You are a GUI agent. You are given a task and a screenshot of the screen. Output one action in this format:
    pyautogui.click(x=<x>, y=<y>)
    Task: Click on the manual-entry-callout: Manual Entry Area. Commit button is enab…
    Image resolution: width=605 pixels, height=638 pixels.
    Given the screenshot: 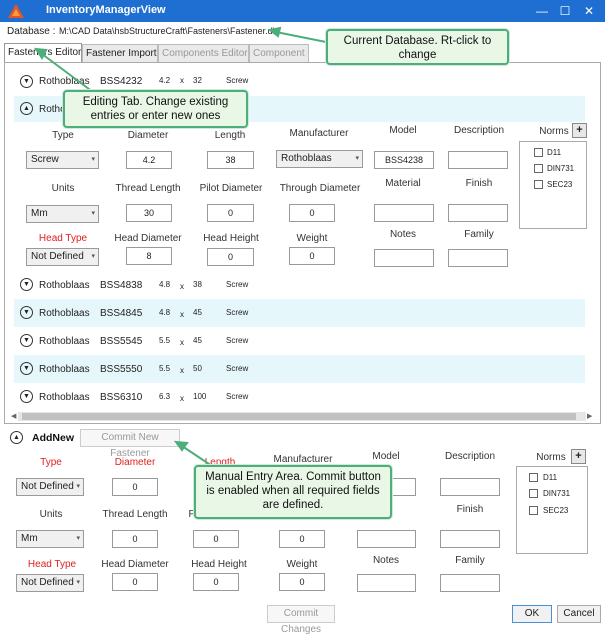 What is the action you would take?
    pyautogui.click(x=293, y=492)
    